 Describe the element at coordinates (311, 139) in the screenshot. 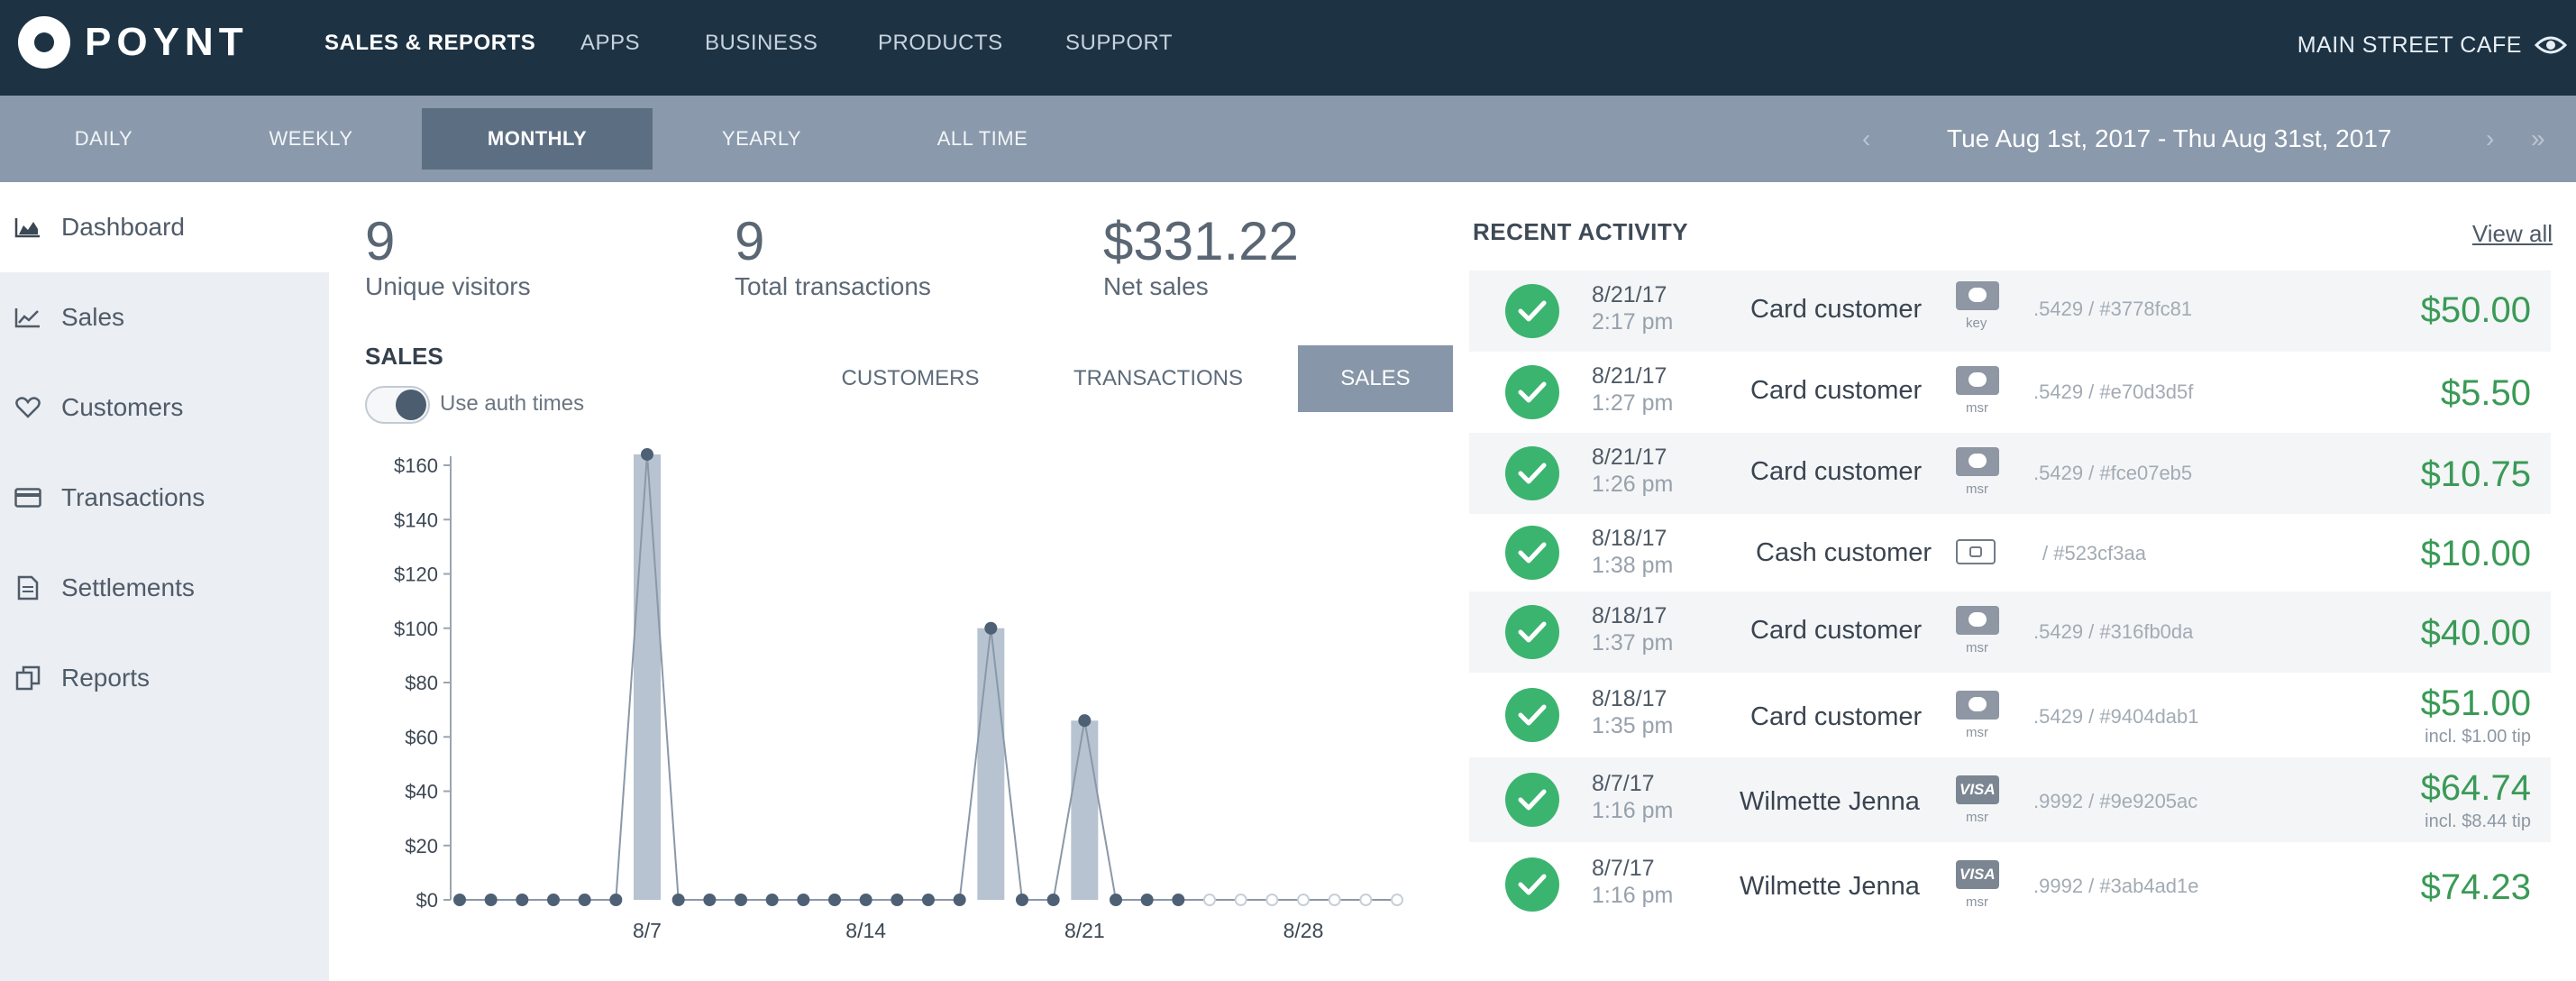

I see `period-weekly: WEEKLY` at that location.